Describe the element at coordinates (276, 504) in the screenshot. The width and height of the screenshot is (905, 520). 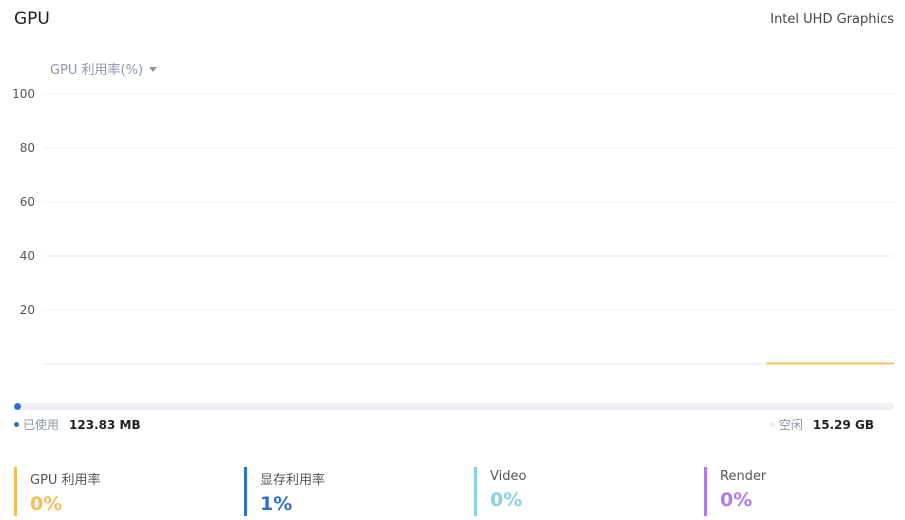
I see `stat-value: 1%` at that location.